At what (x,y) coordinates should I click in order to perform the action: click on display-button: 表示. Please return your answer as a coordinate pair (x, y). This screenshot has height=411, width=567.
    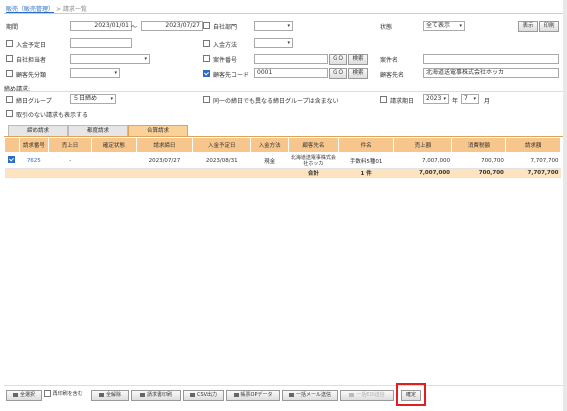
    Looking at the image, I should click on (528, 26).